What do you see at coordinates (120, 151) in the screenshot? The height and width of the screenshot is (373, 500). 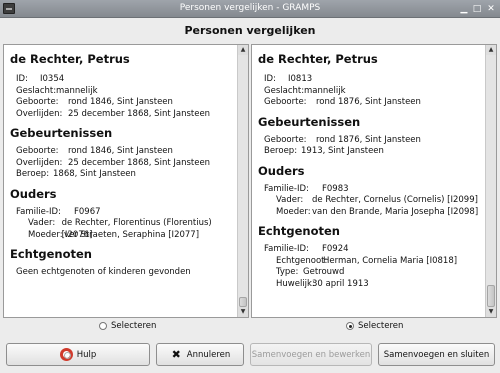 I see `event-birth-value: rond 1846, Sint Jansteen` at bounding box center [120, 151].